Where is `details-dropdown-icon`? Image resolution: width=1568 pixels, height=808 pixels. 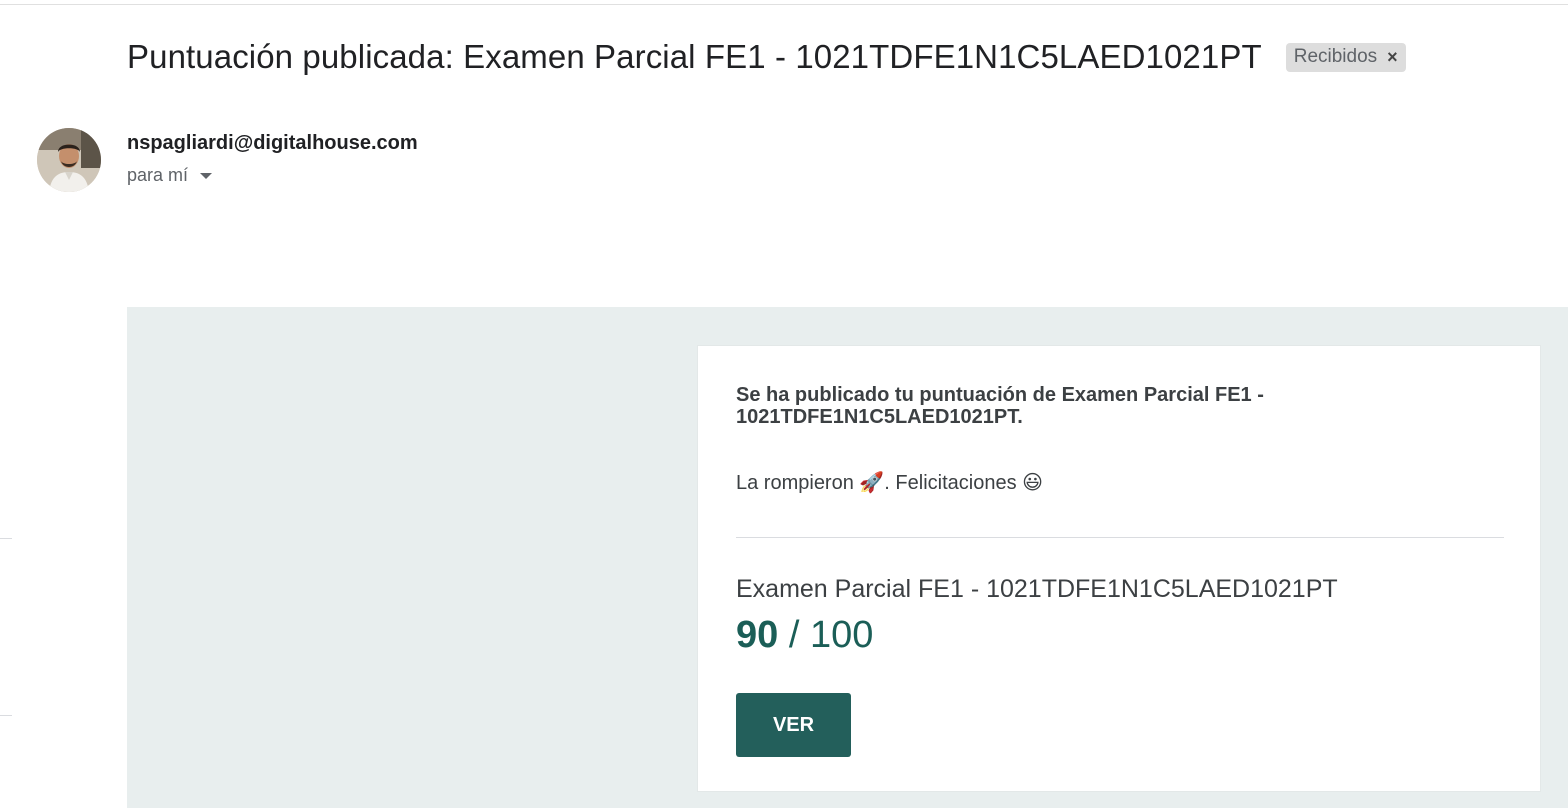
details-dropdown-icon is located at coordinates (206, 175).